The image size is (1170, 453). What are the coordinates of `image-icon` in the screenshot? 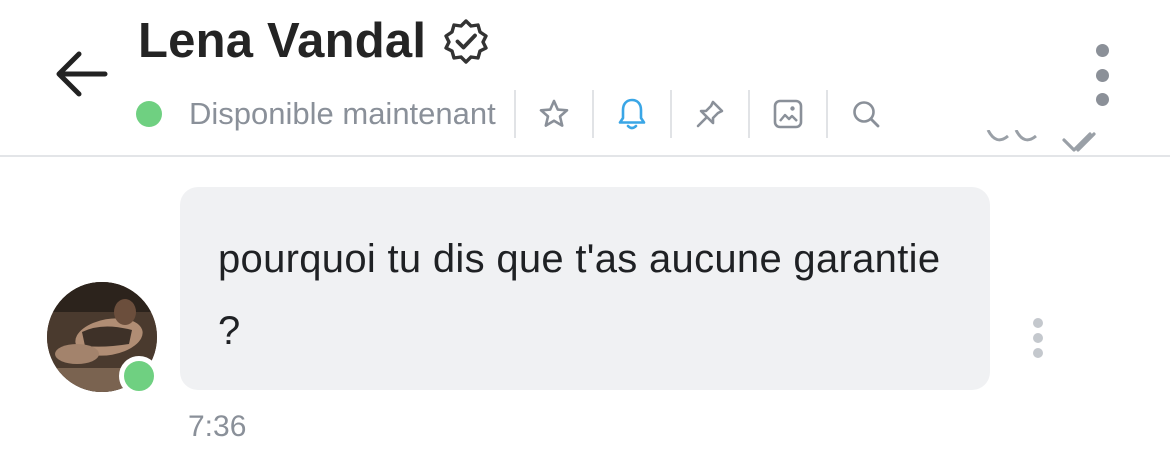 It's located at (788, 114).